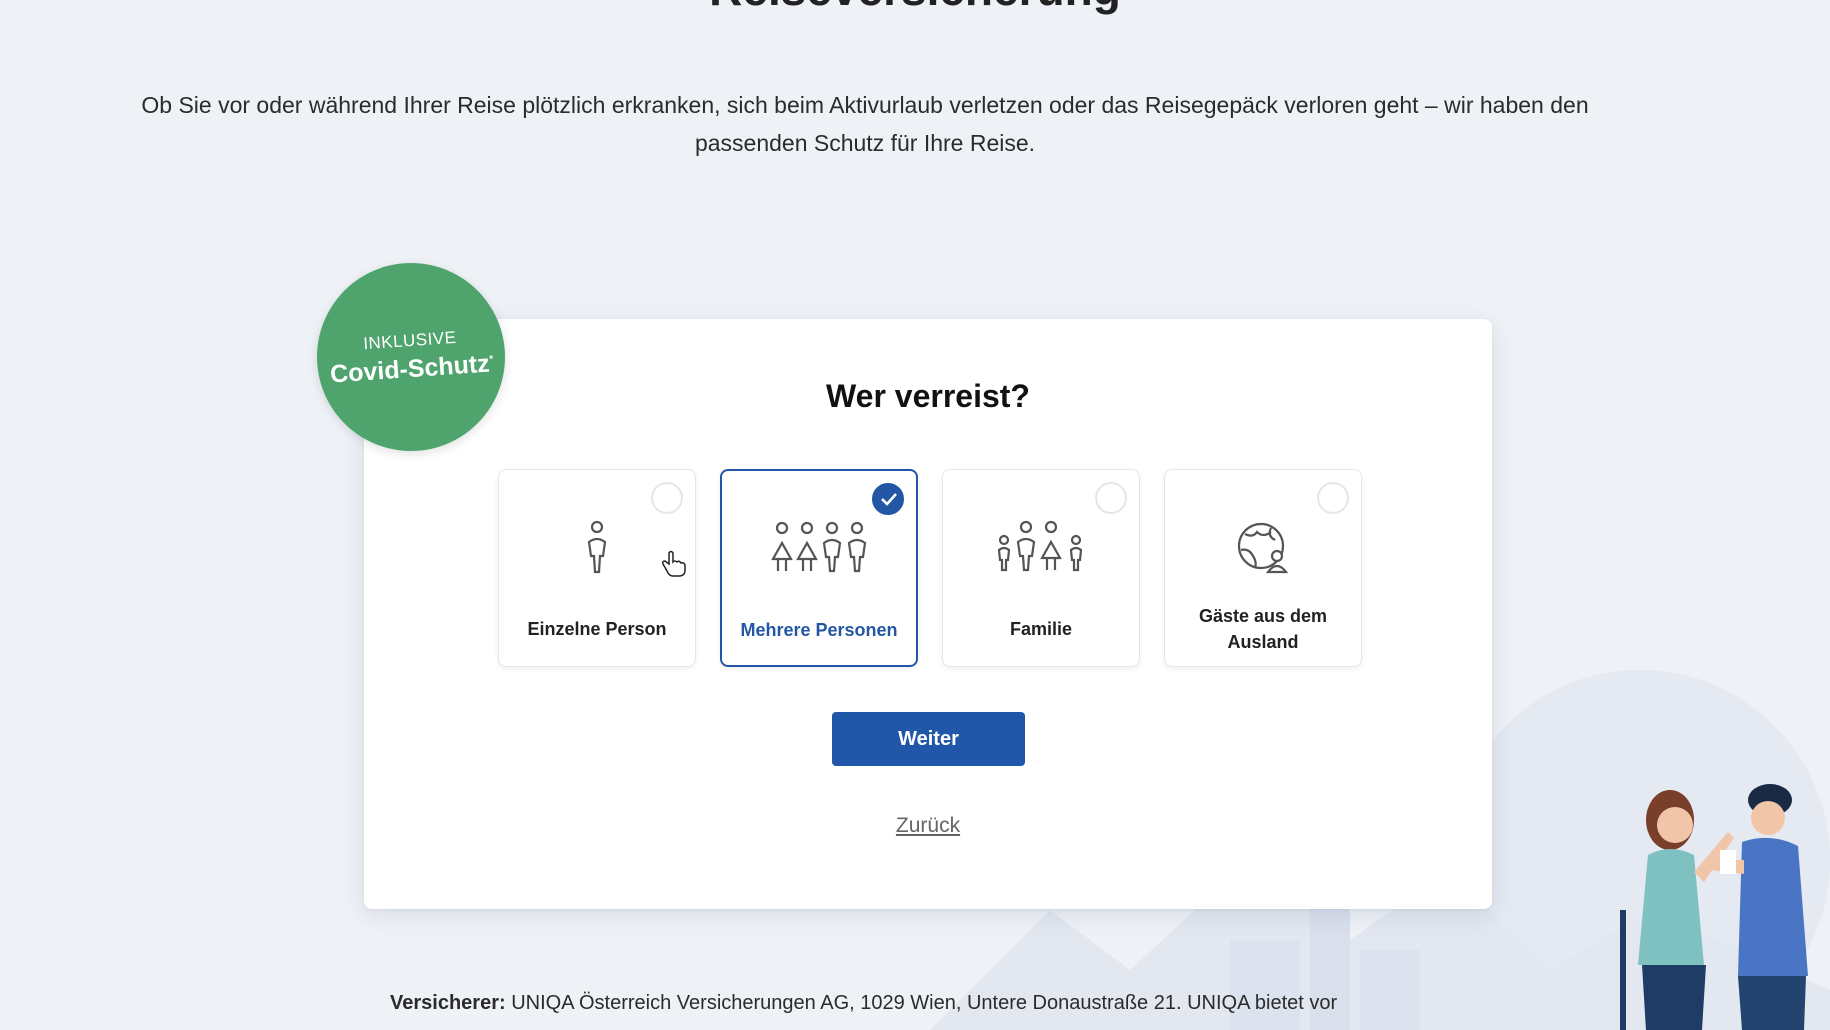  Describe the element at coordinates (915, 8) in the screenshot. I see `page-title: Reiseversicherung` at that location.